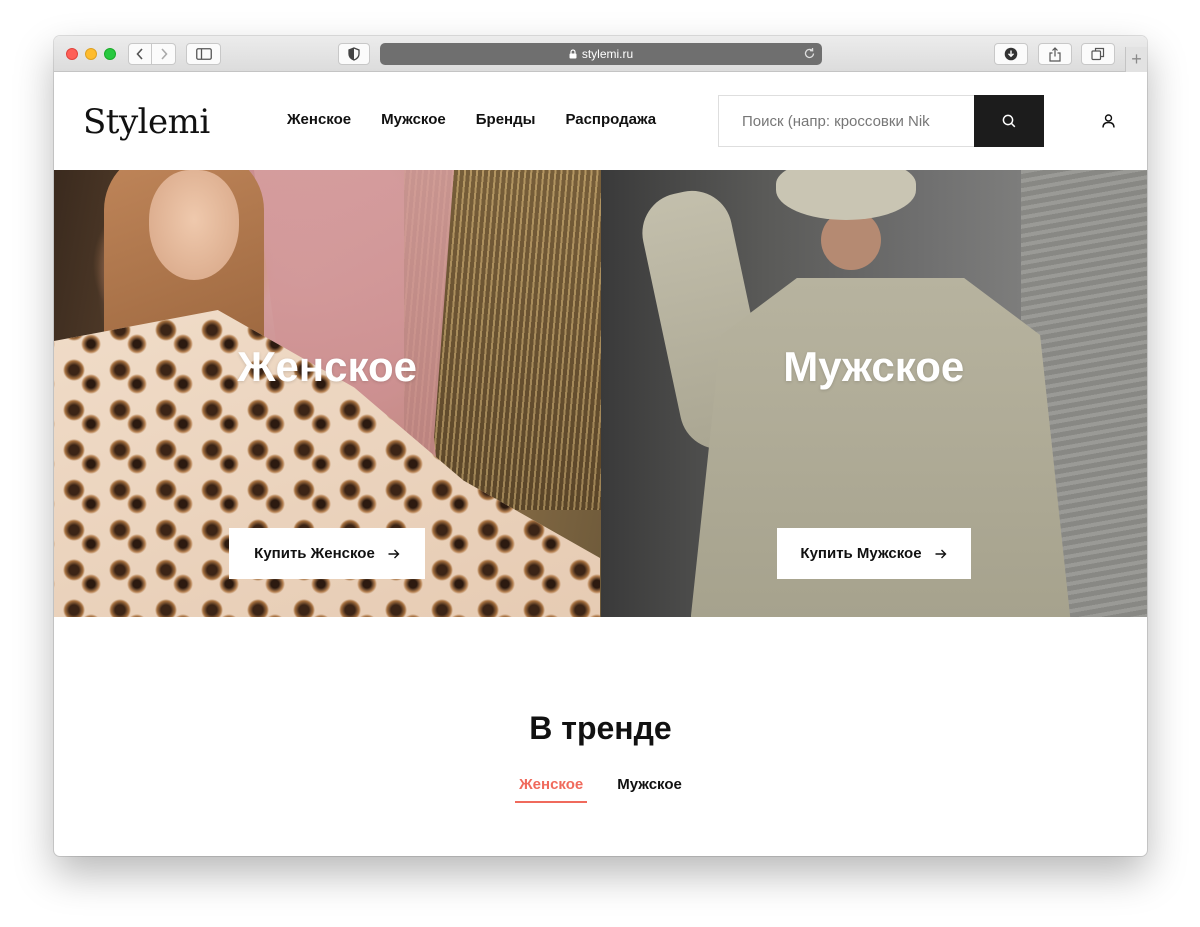 The height and width of the screenshot is (927, 1200). I want to click on downloads-button, so click(1011, 54).